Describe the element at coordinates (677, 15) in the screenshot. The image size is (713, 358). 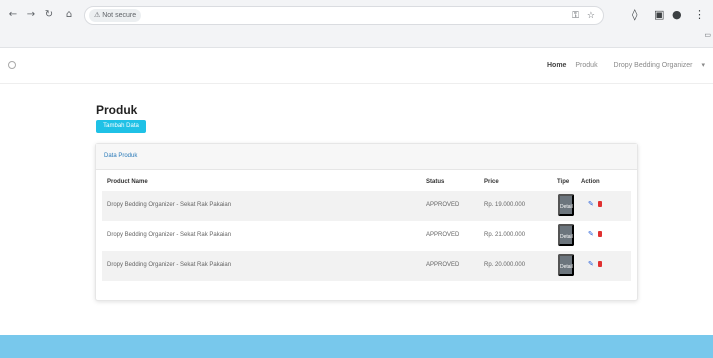
I see `profile-avatar-icon: ●` at that location.